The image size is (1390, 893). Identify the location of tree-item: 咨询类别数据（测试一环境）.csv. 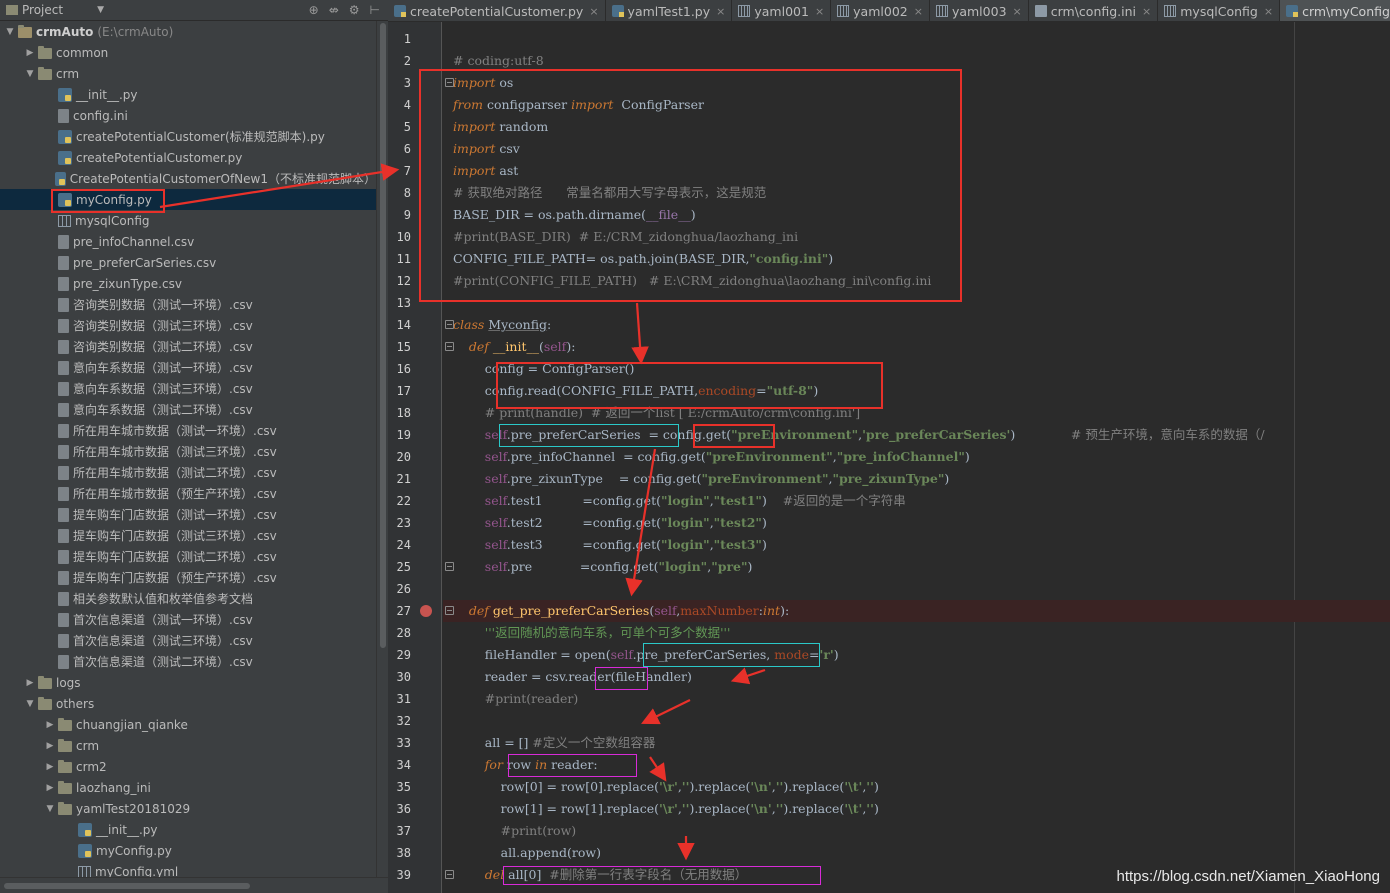
(188, 304).